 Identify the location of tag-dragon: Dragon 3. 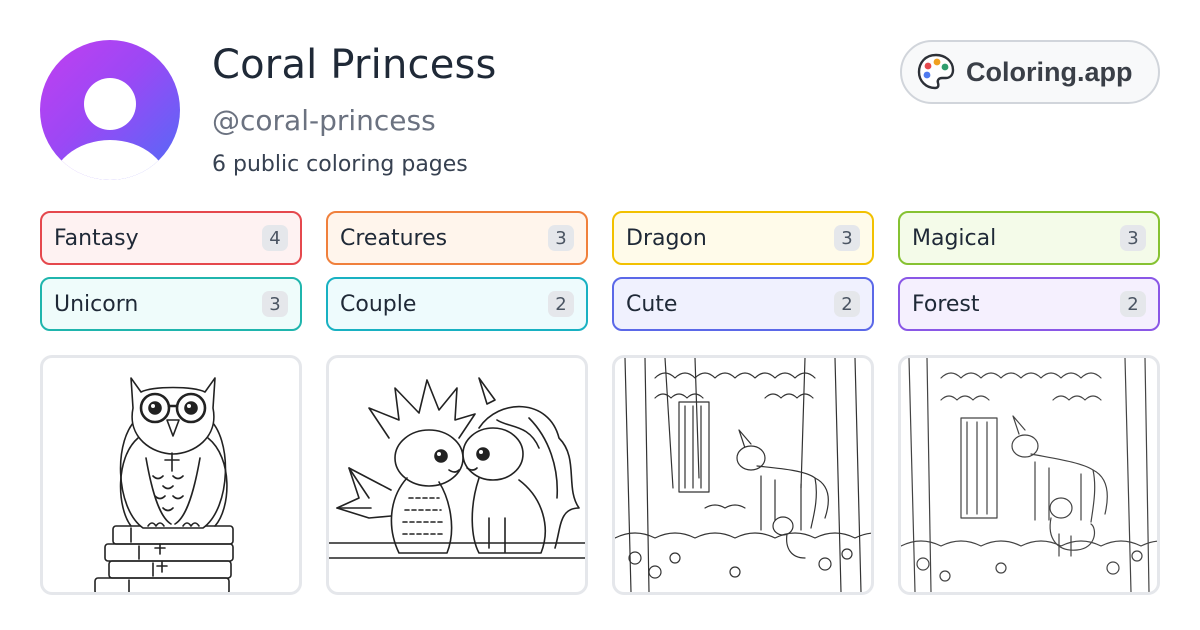
(743, 238).